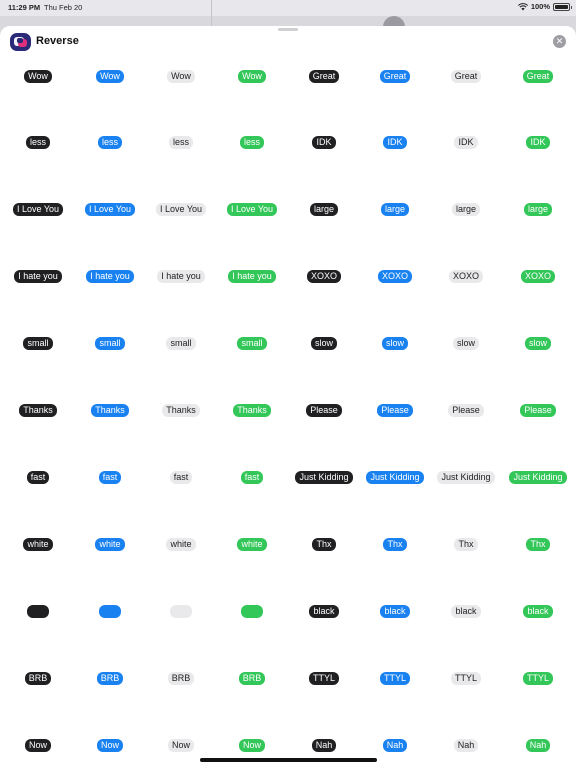 The width and height of the screenshot is (576, 768). I want to click on sticker-green: Please, so click(538, 410).